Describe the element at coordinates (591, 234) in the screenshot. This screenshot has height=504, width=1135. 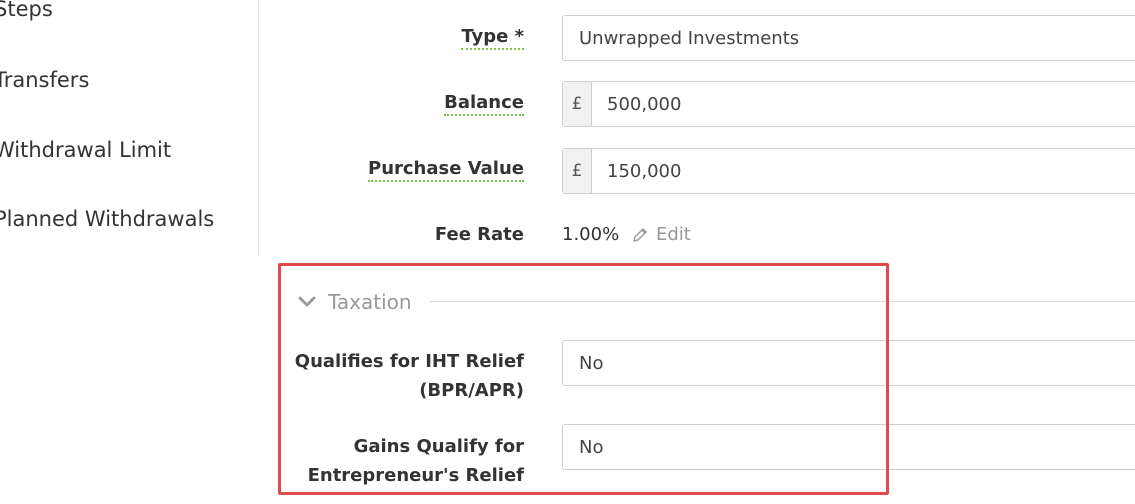
I see `fee-rate-value: 1.00%` at that location.